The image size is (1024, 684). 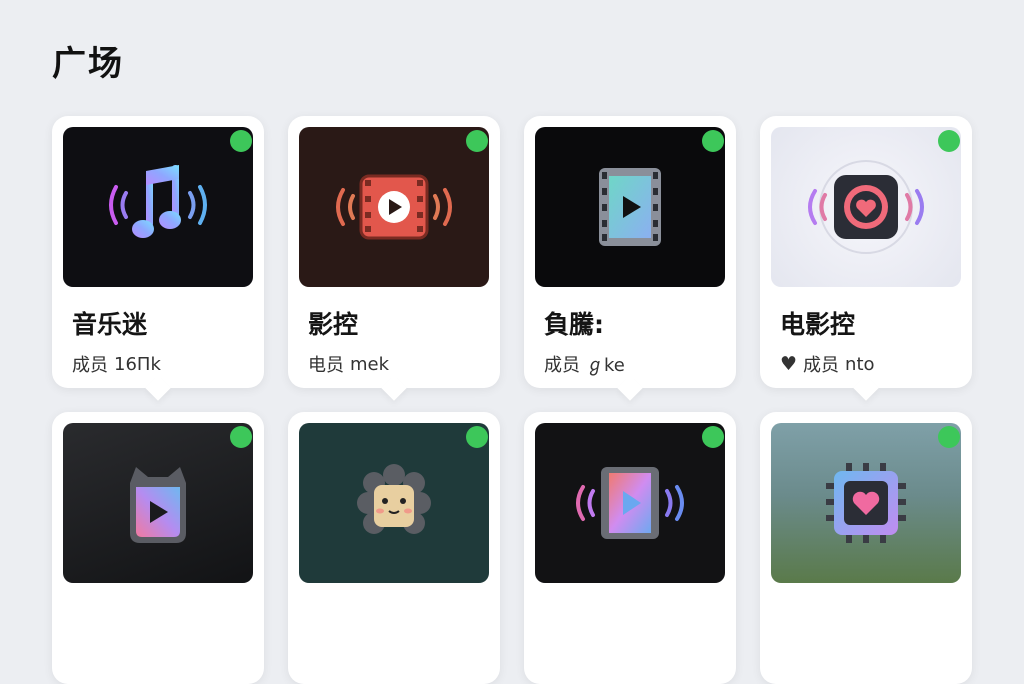 I want to click on member-label: 电员, so click(x=326, y=365).